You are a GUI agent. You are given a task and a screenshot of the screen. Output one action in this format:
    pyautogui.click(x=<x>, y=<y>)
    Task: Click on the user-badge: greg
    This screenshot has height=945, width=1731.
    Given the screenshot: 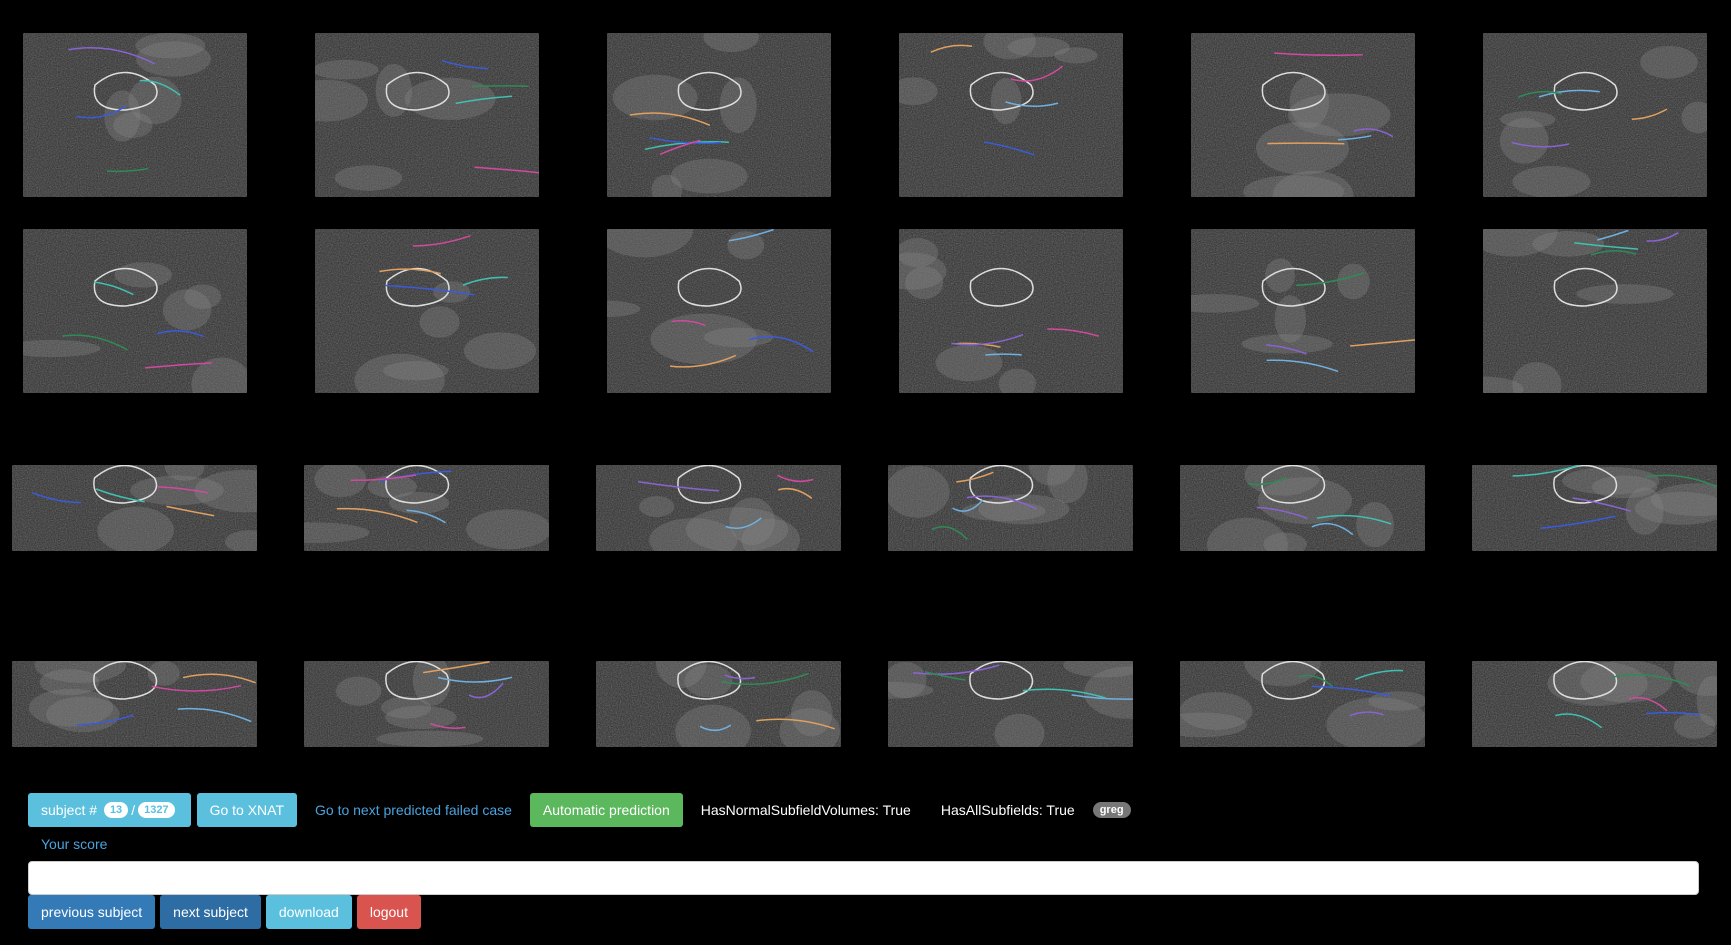 What is the action you would take?
    pyautogui.click(x=1111, y=810)
    